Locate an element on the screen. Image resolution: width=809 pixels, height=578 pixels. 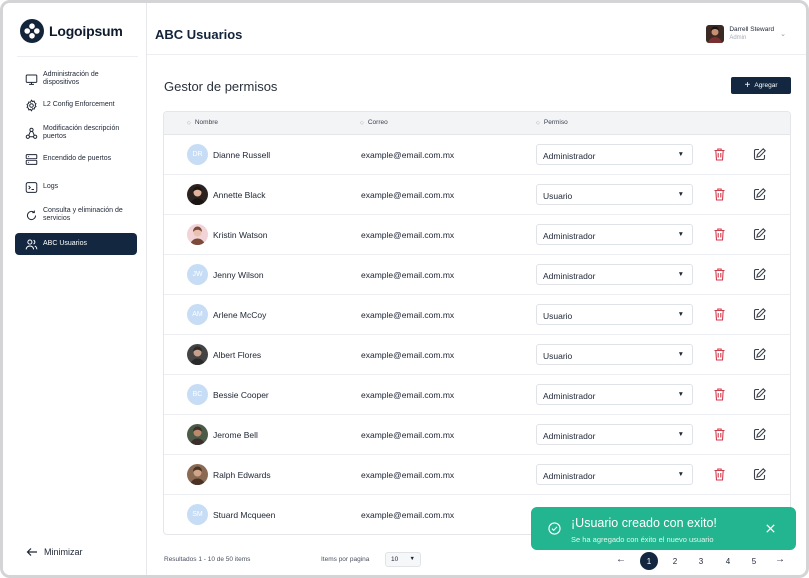
sidebar-item-abc-usuarios: ABC Usuarios is located at coordinates (76, 244).